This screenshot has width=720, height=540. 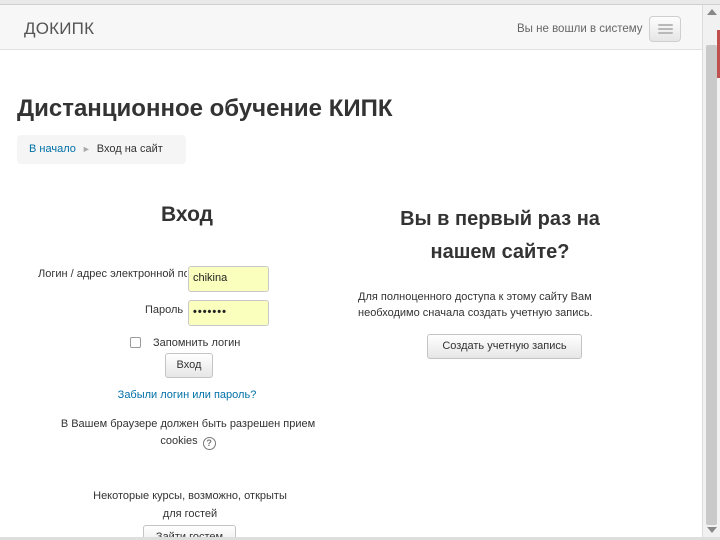 I want to click on scrollbar-thumb, so click(x=711, y=285).